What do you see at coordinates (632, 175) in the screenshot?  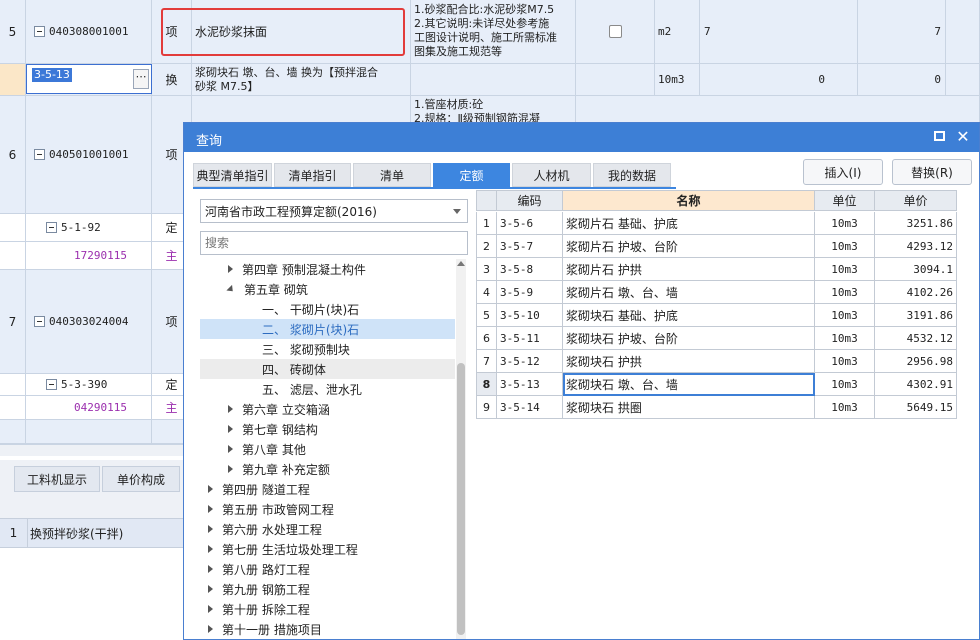 I see `tab-my-data: 我的数据` at bounding box center [632, 175].